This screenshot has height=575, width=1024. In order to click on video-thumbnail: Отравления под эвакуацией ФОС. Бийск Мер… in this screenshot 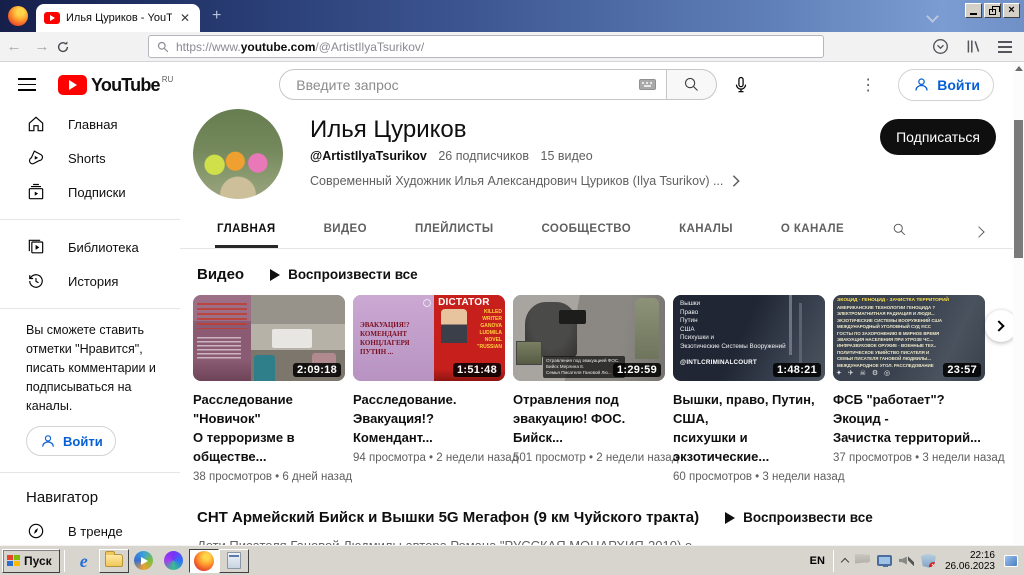, I will do `click(589, 338)`.